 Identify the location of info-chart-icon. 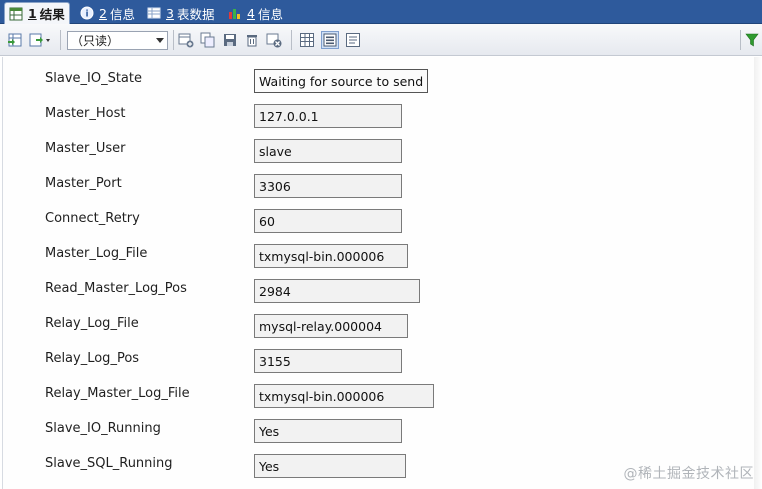
(235, 13).